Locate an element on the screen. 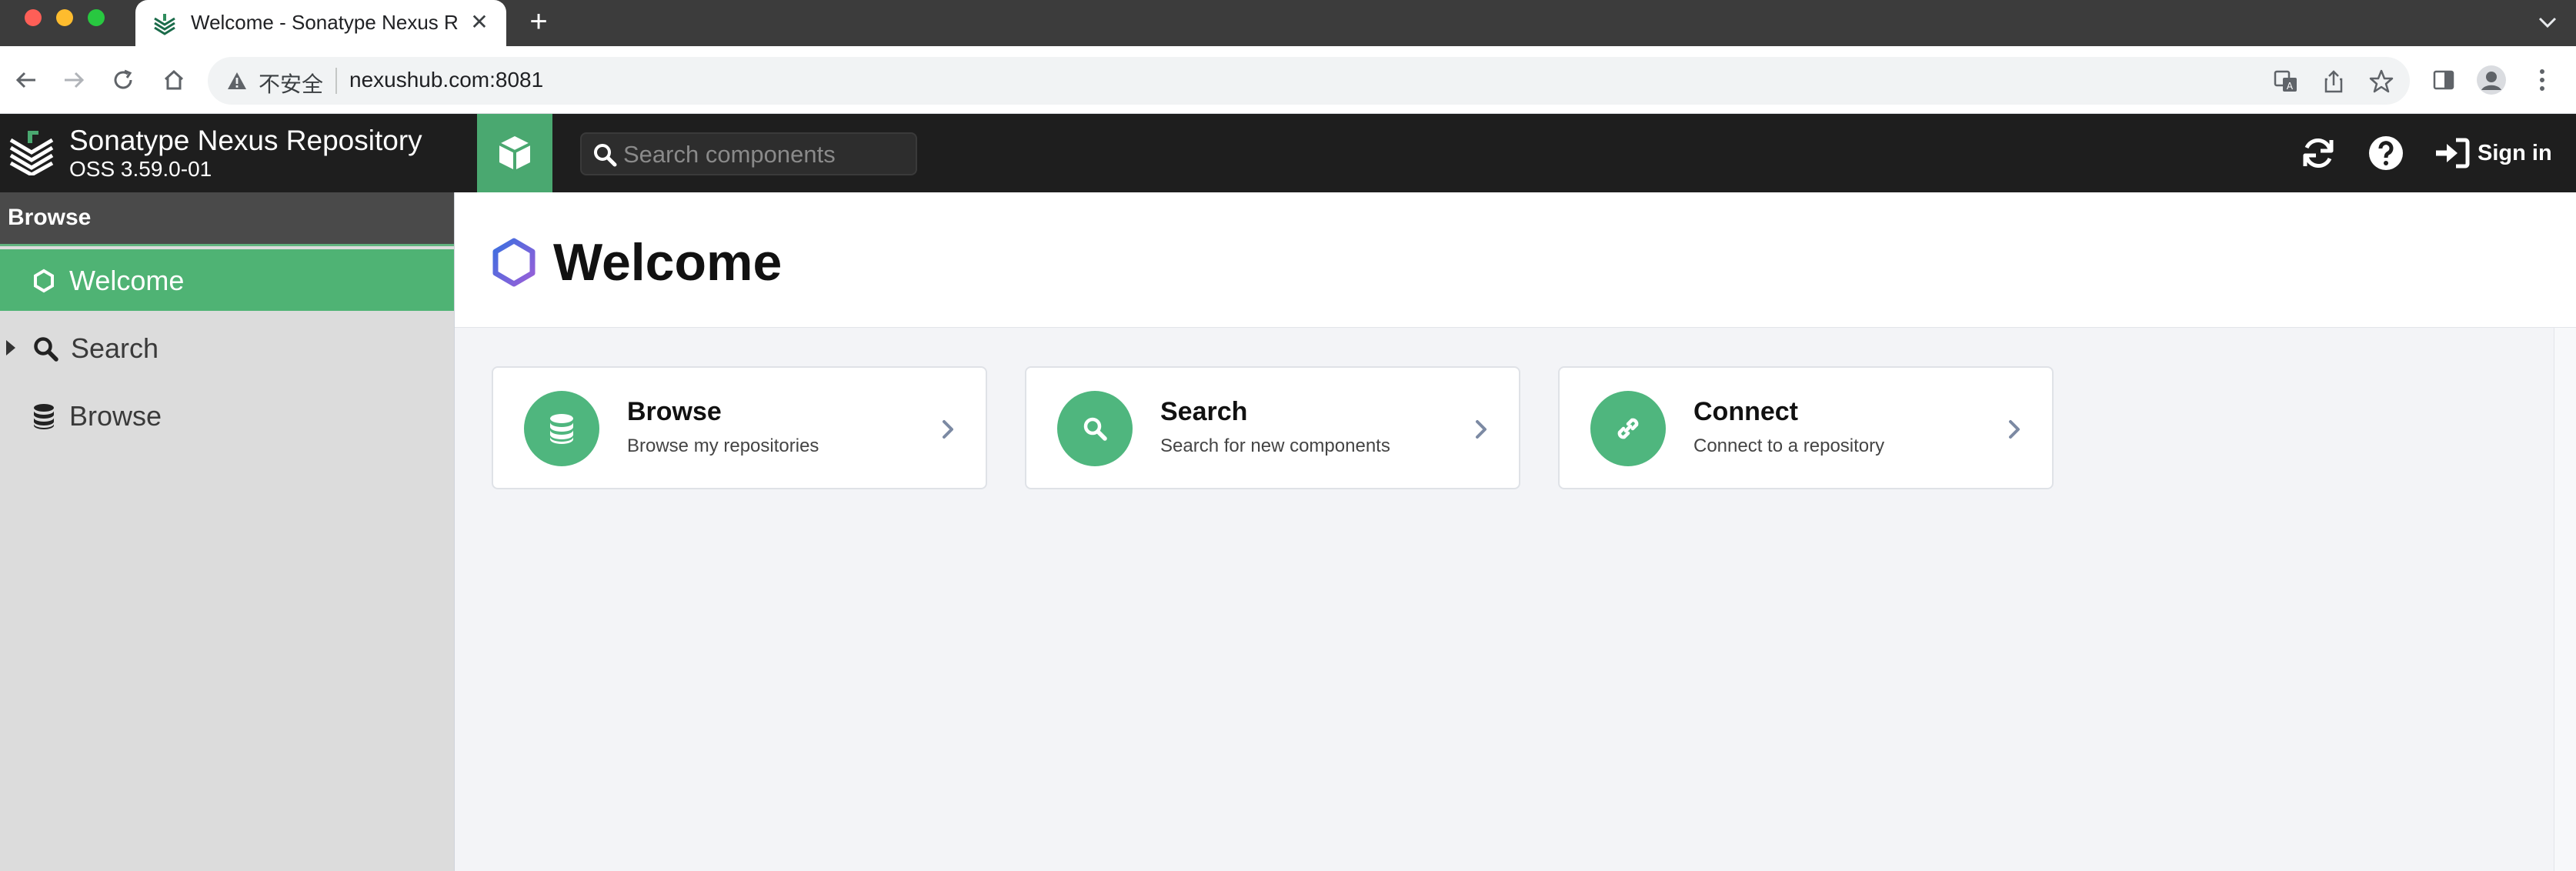 The image size is (2576, 871). sign-in-button: Sign in is located at coordinates (2493, 153).